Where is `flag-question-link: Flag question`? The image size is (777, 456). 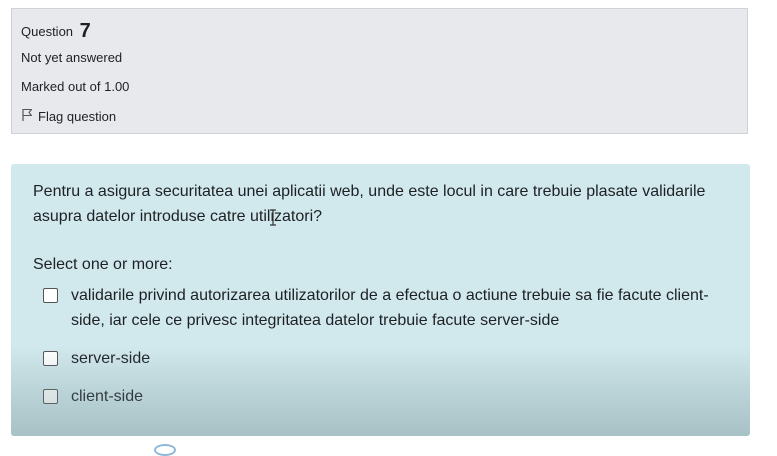
flag-question-link: Flag question is located at coordinates (68, 116).